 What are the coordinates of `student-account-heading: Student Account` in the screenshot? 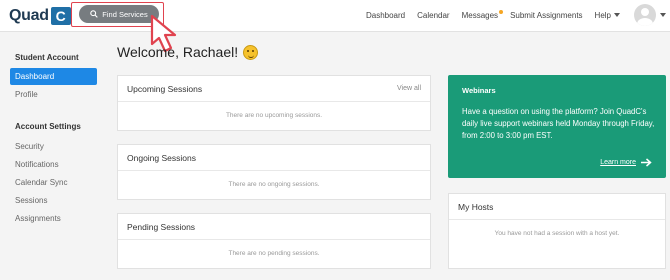 It's located at (47, 57).